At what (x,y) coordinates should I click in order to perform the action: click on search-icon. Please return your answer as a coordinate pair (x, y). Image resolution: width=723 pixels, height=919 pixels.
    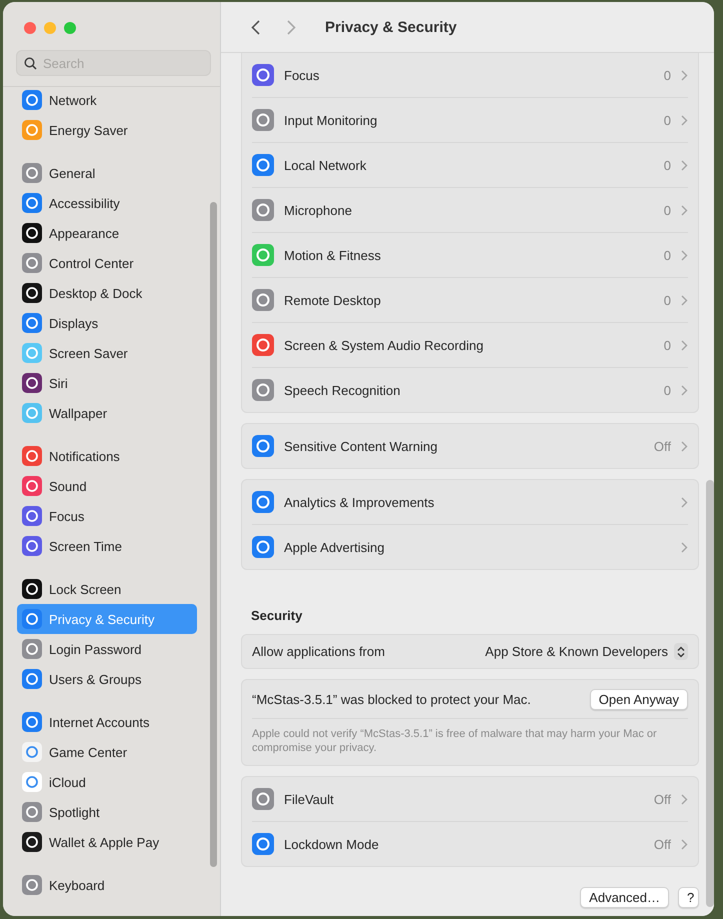
    Looking at the image, I should click on (30, 63).